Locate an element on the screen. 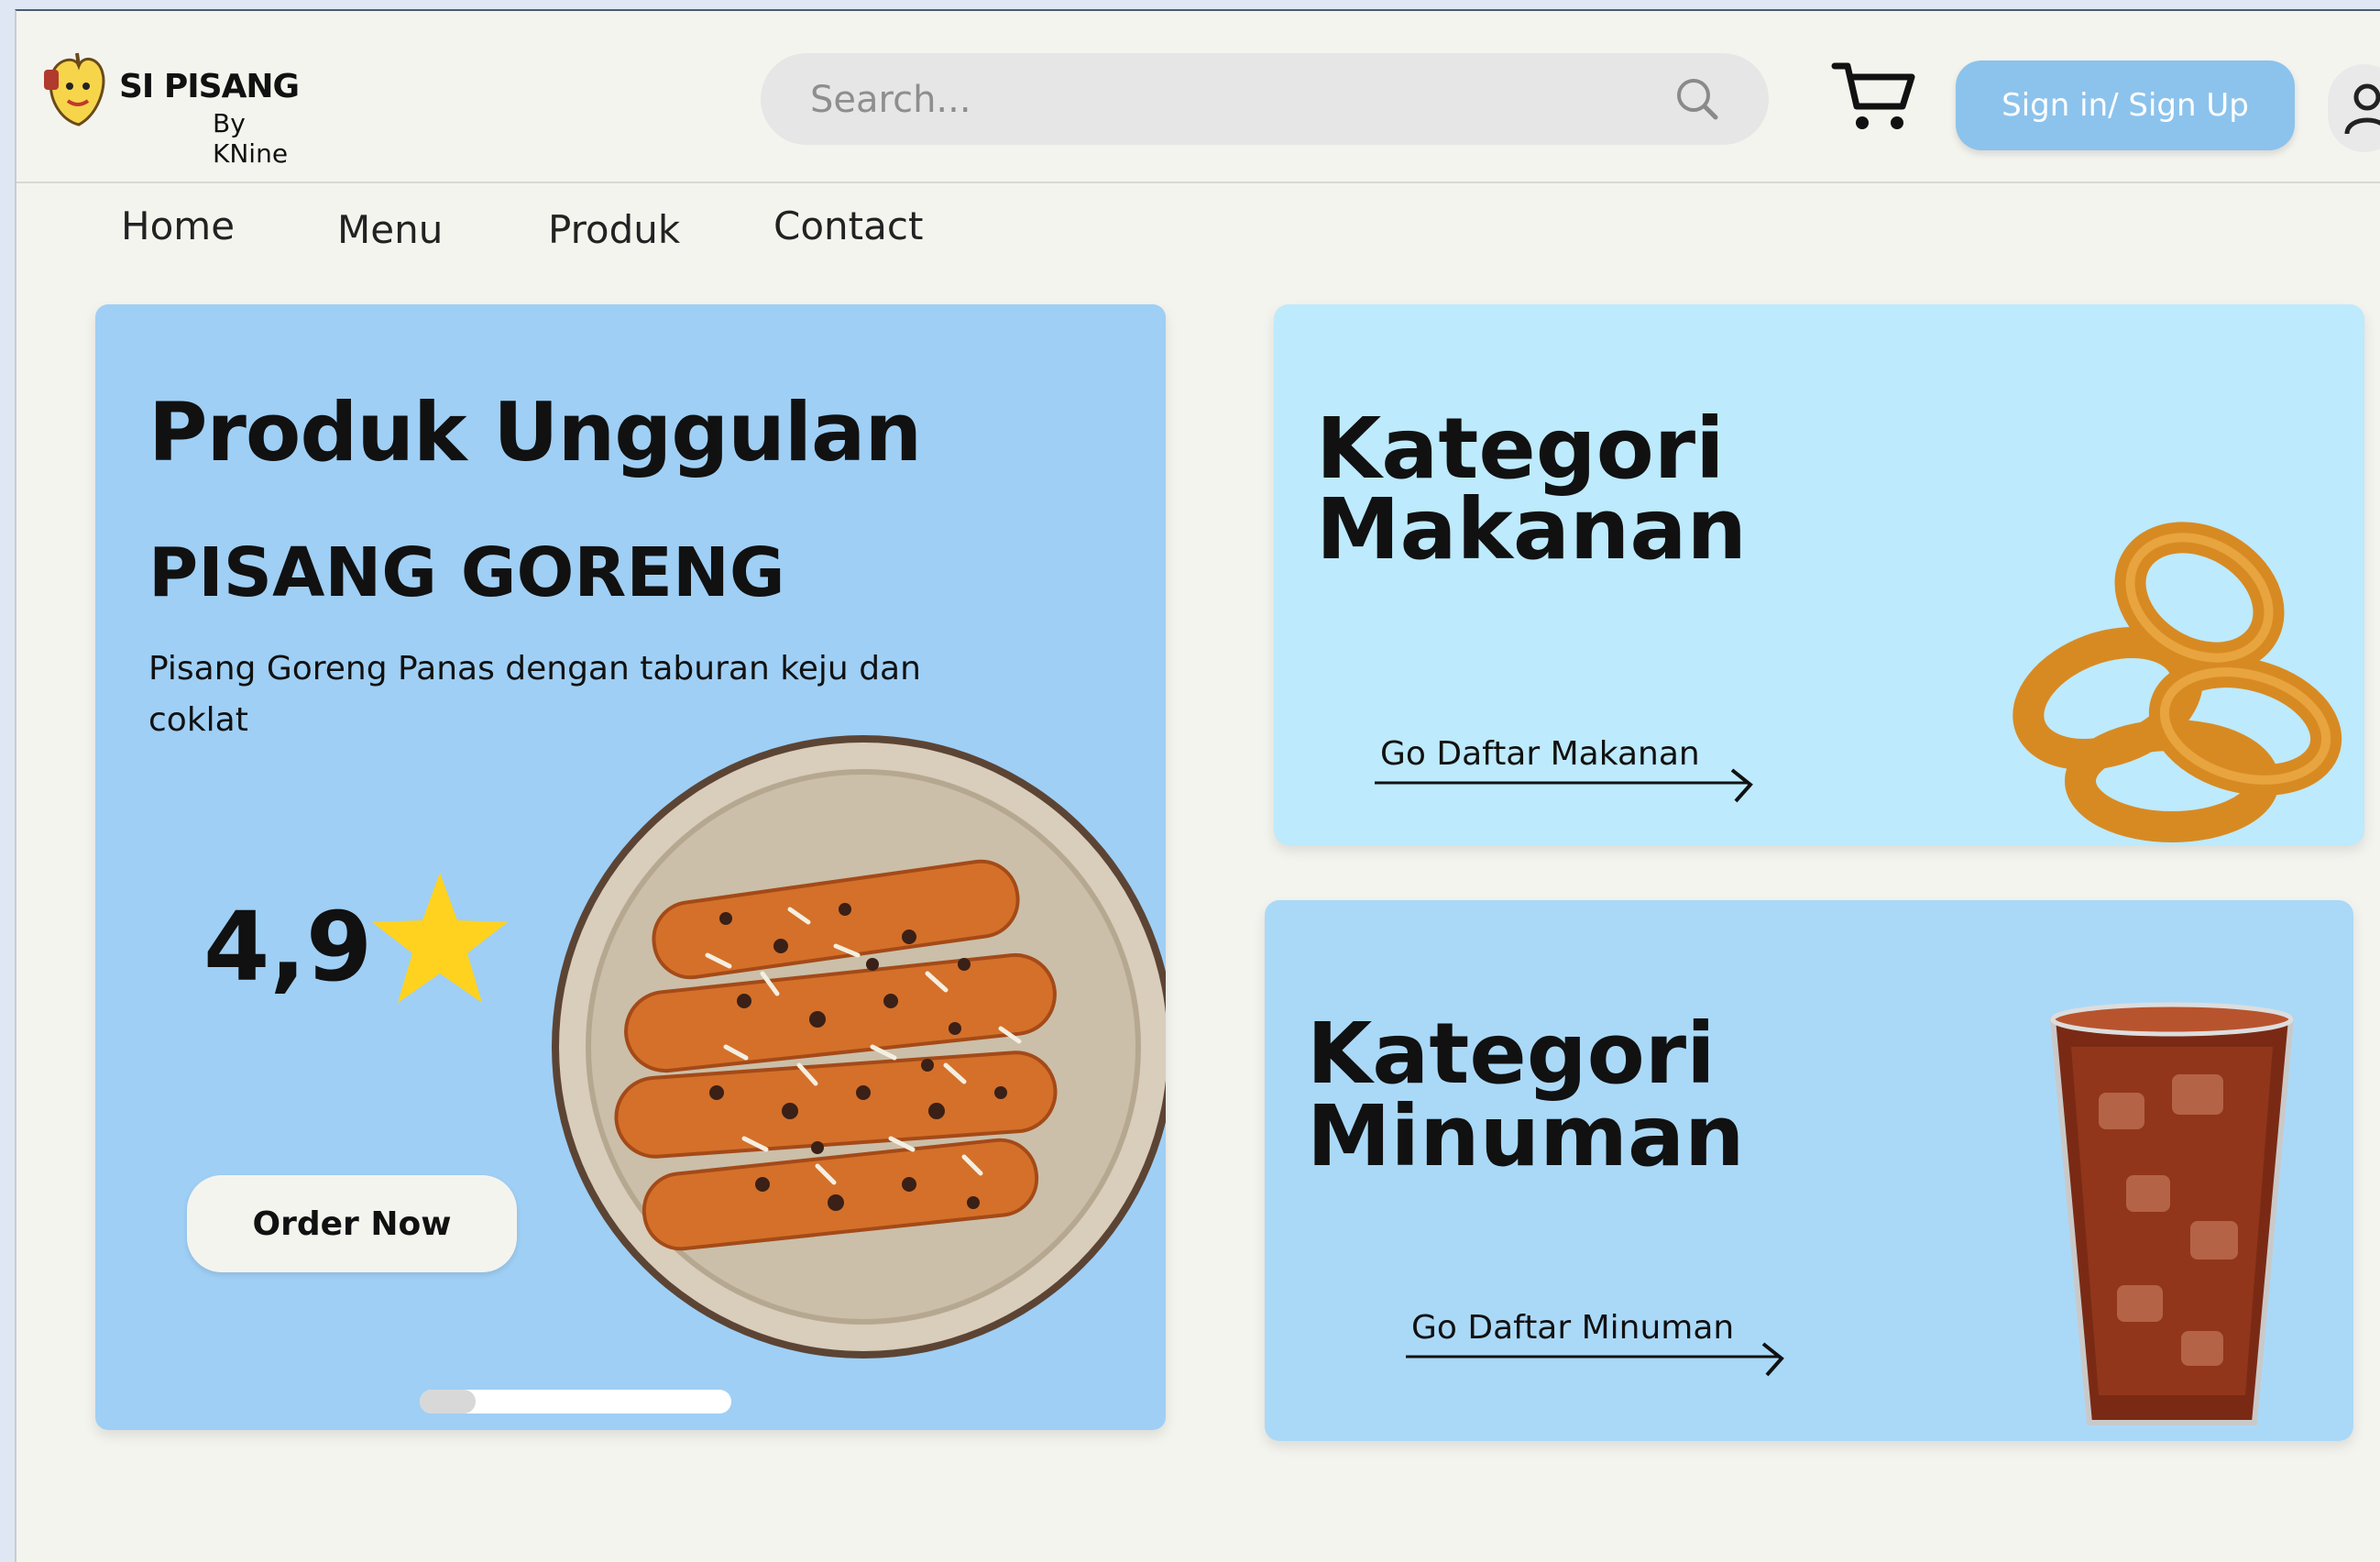 The width and height of the screenshot is (2380, 1562). product-name: PISANG GORENG is located at coordinates (466, 573).